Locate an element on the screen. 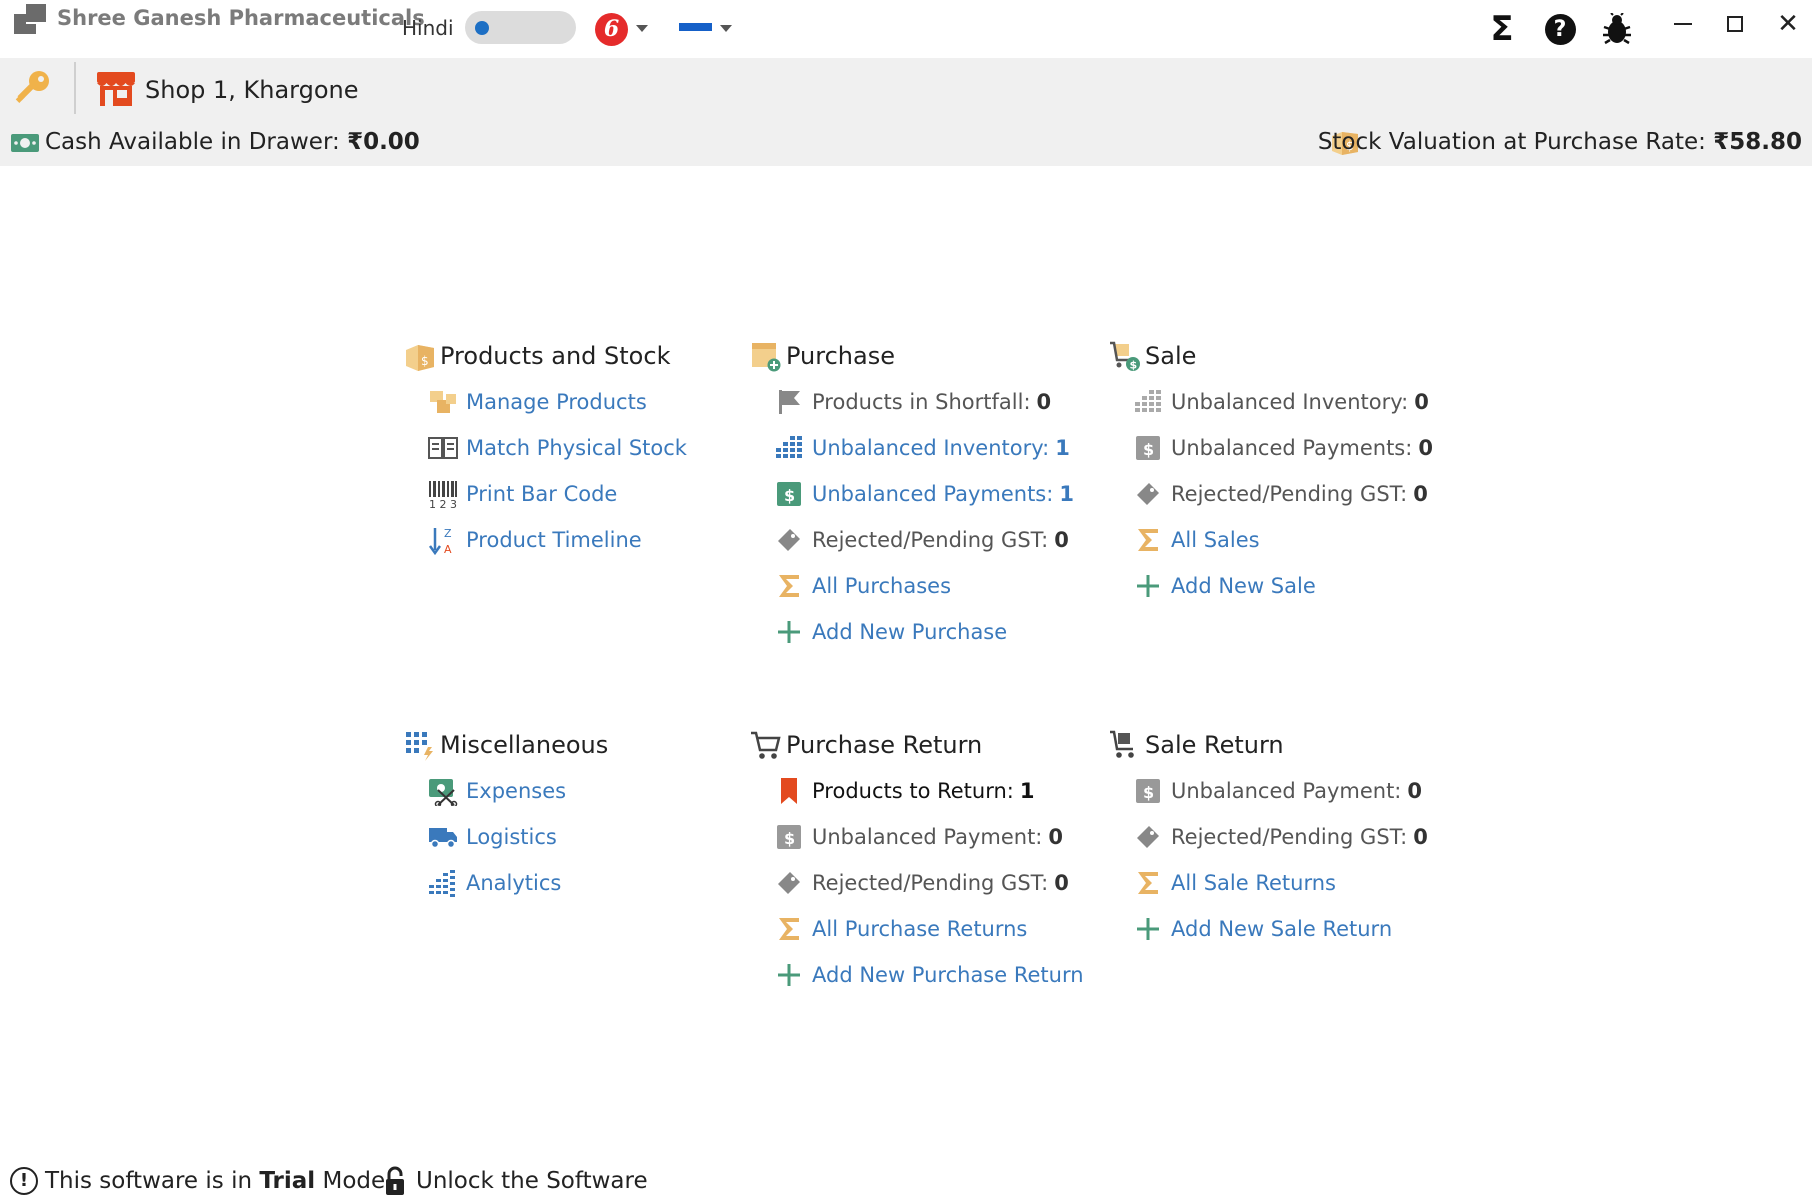  logistics-link: Logistics is located at coordinates (492, 837).